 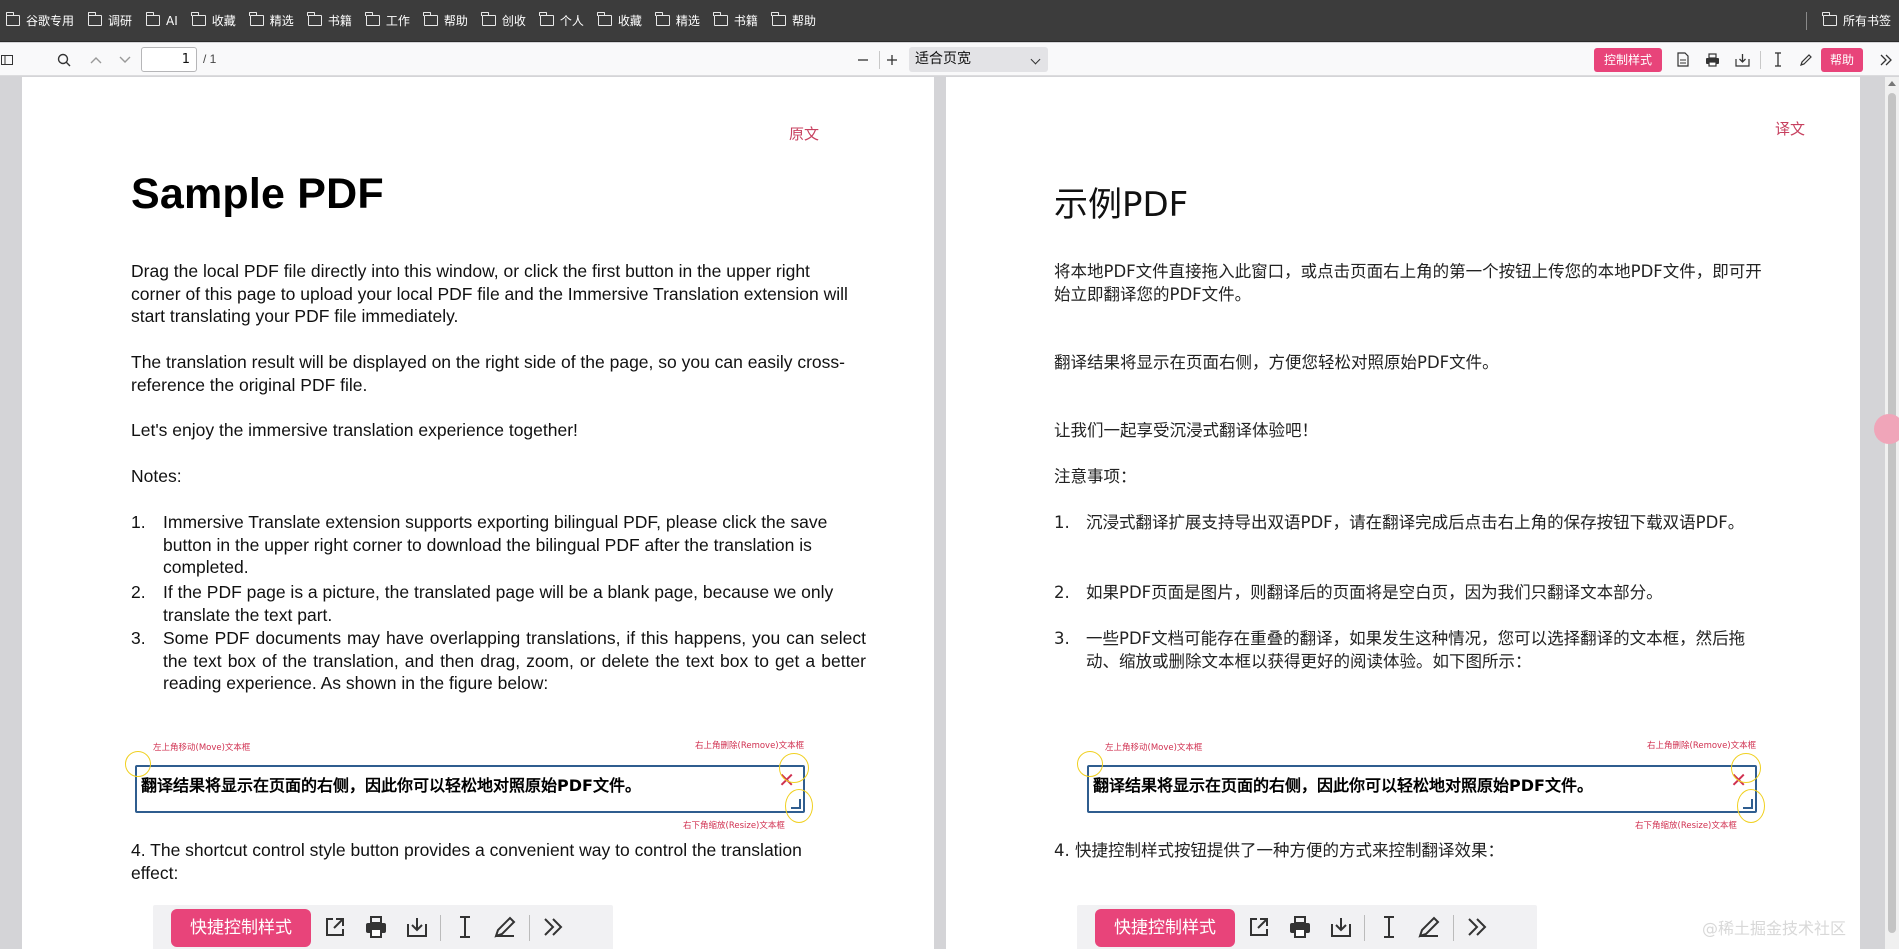 What do you see at coordinates (1477, 927) in the screenshot?
I see `double-chevron-right-icon` at bounding box center [1477, 927].